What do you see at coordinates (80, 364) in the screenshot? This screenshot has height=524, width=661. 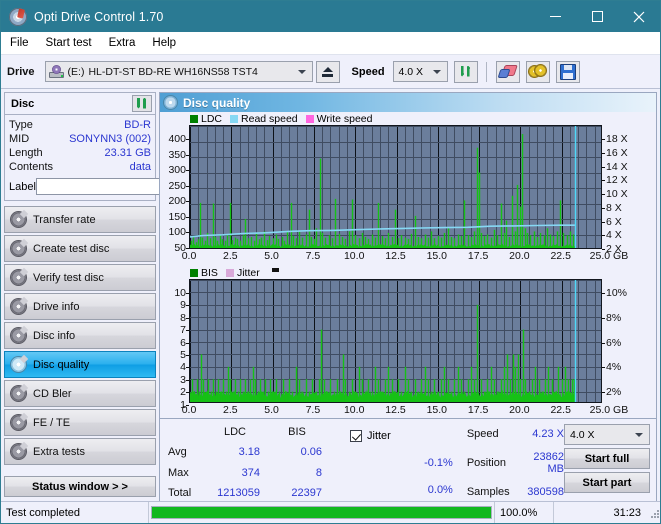 I see `sidebar-item-disc-quality: Disc quality` at bounding box center [80, 364].